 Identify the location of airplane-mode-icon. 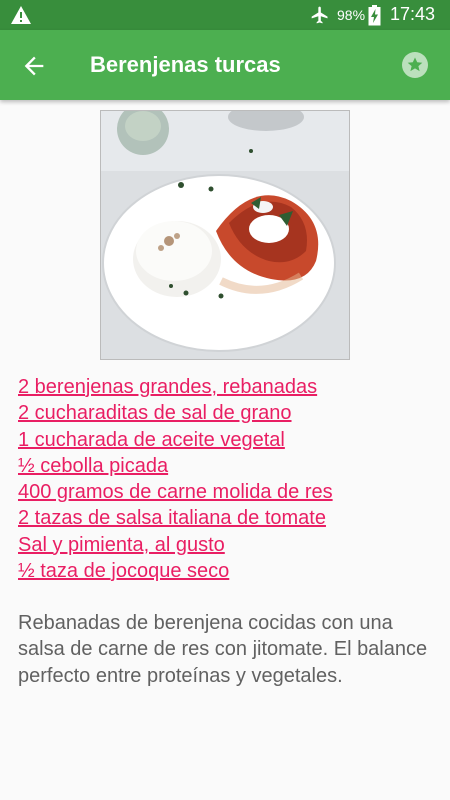
(319, 15).